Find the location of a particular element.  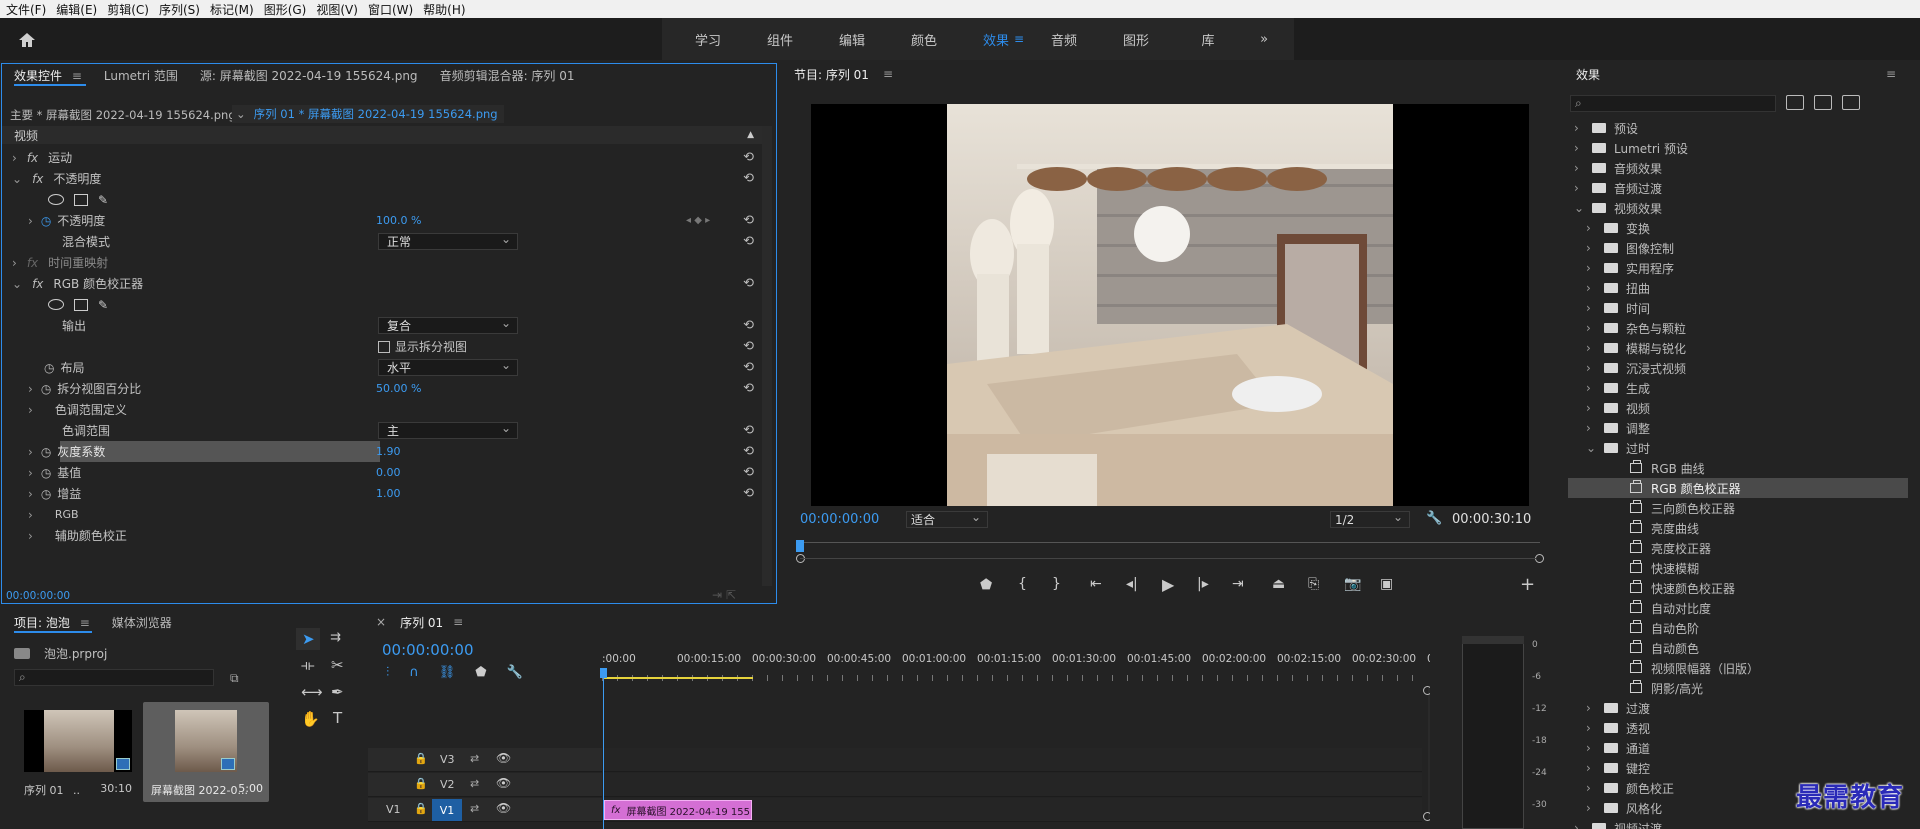

track-header-v2: 🔒 V2 ⇄ 👁 is located at coordinates (485, 785).